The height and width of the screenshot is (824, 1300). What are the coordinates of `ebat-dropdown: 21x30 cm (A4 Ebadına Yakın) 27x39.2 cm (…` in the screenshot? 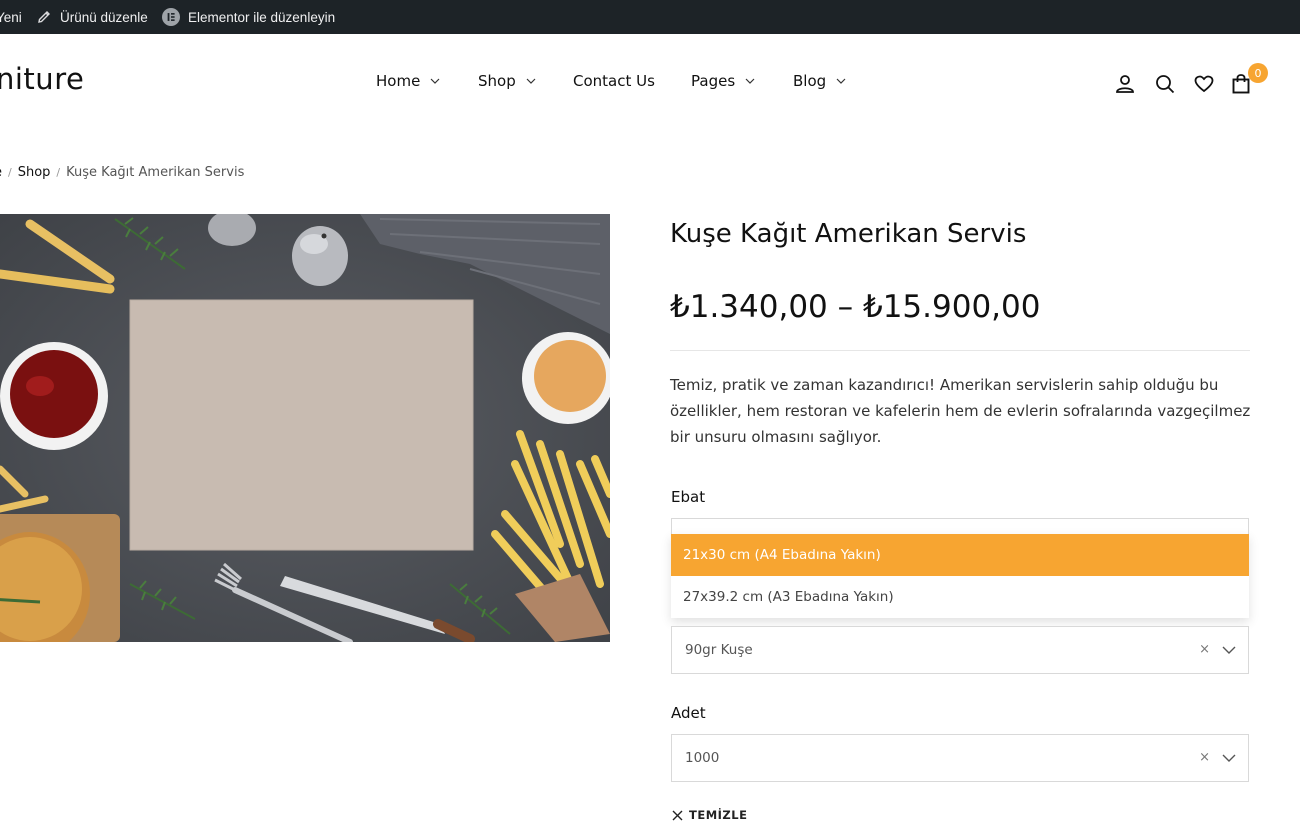 It's located at (960, 576).